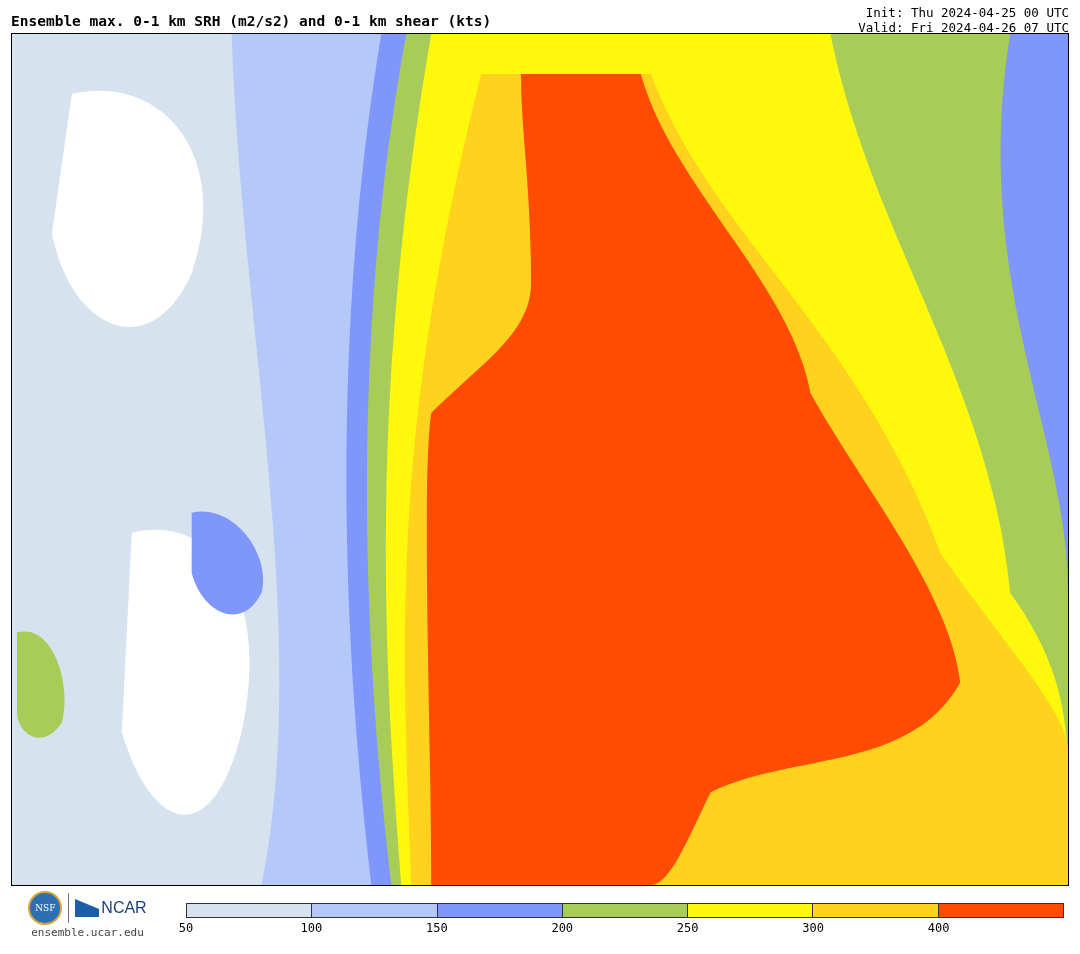 Image resolution: width=1080 pixels, height=954 pixels. I want to click on site-url: ensemble.ucar.edu, so click(87, 932).